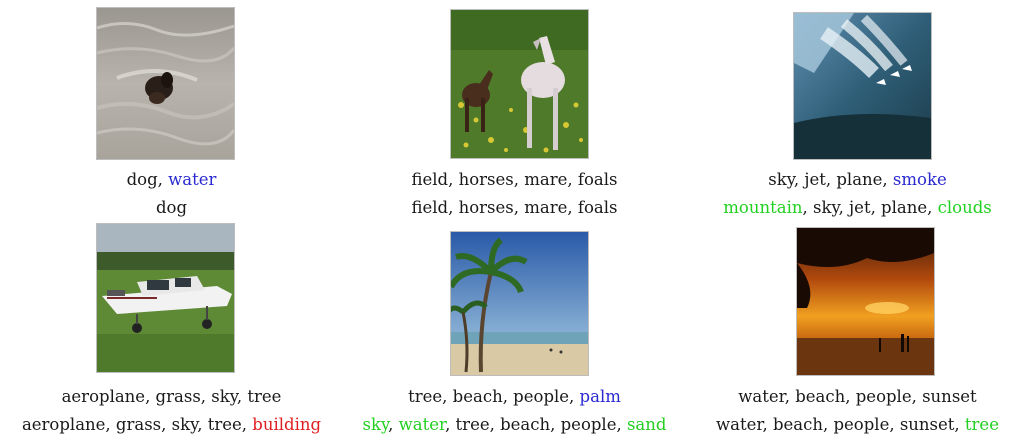 Image resolution: width=1029 pixels, height=436 pixels. Describe the element at coordinates (646, 424) in the screenshot. I see `label-green: sand` at that location.